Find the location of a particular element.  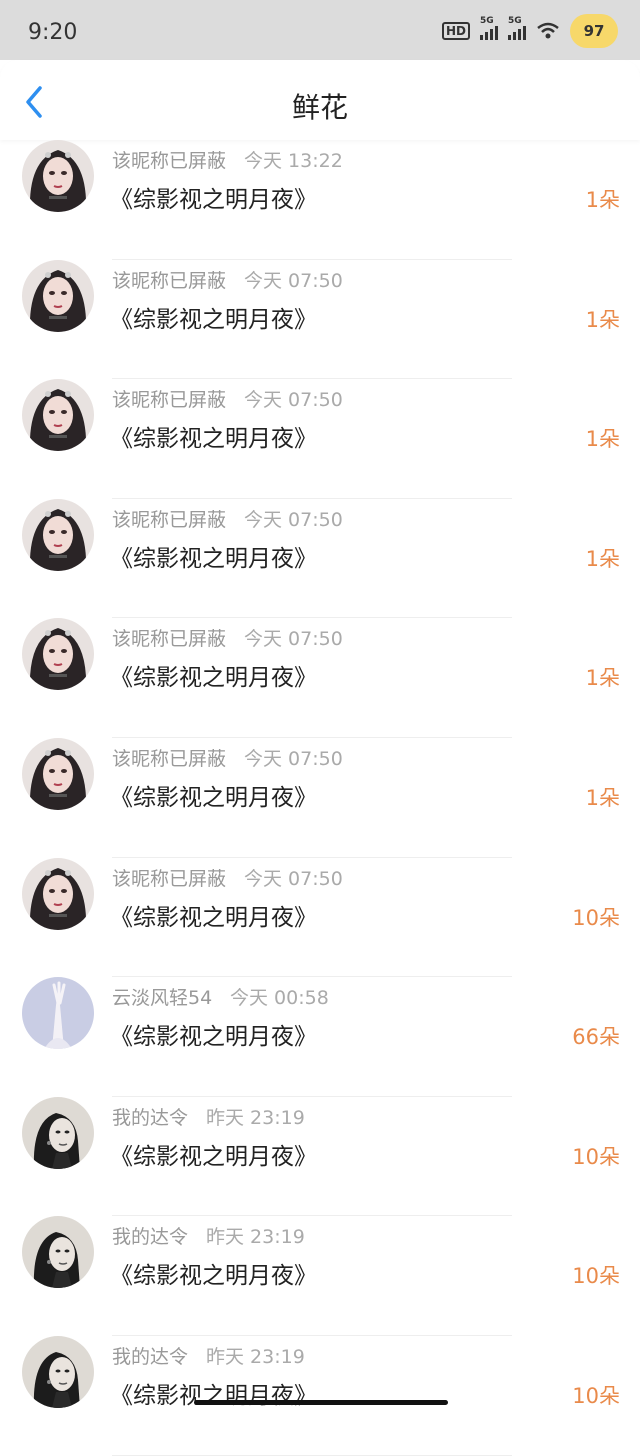

list-item: 该昵称已屏蔽 今天 07:50 《综影视之明月夜》 10朵 is located at coordinates (320, 917).